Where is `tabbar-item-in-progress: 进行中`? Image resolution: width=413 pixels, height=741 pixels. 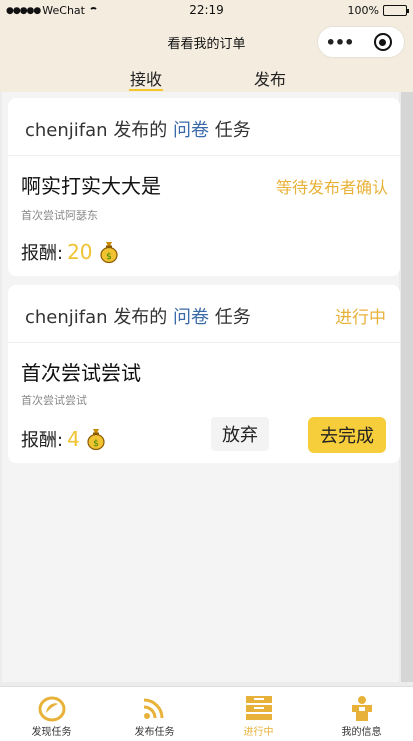 tabbar-item-in-progress: 进行中 is located at coordinates (258, 714).